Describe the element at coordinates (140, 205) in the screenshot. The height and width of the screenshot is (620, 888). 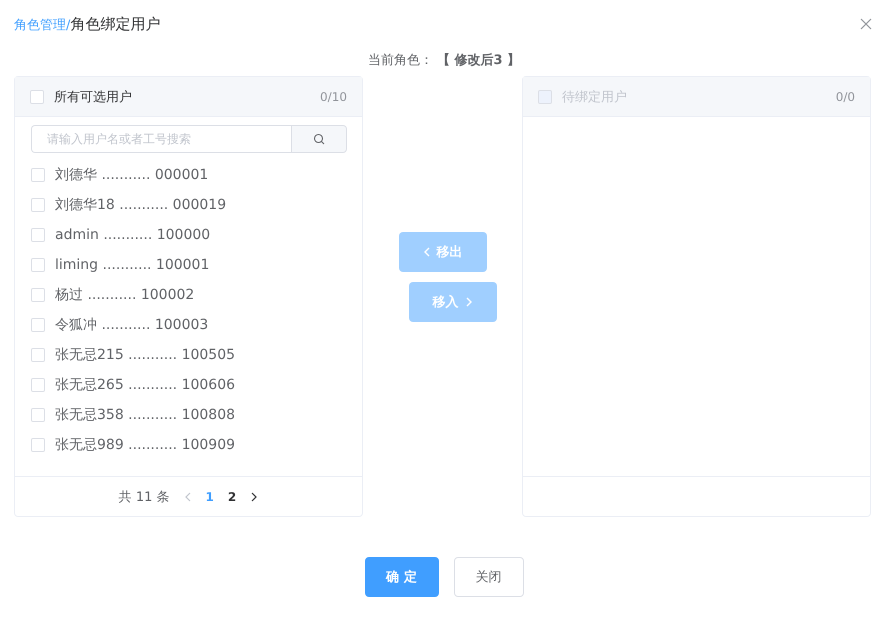
I see `user-item: 刘德华18 ........... 000019` at that location.